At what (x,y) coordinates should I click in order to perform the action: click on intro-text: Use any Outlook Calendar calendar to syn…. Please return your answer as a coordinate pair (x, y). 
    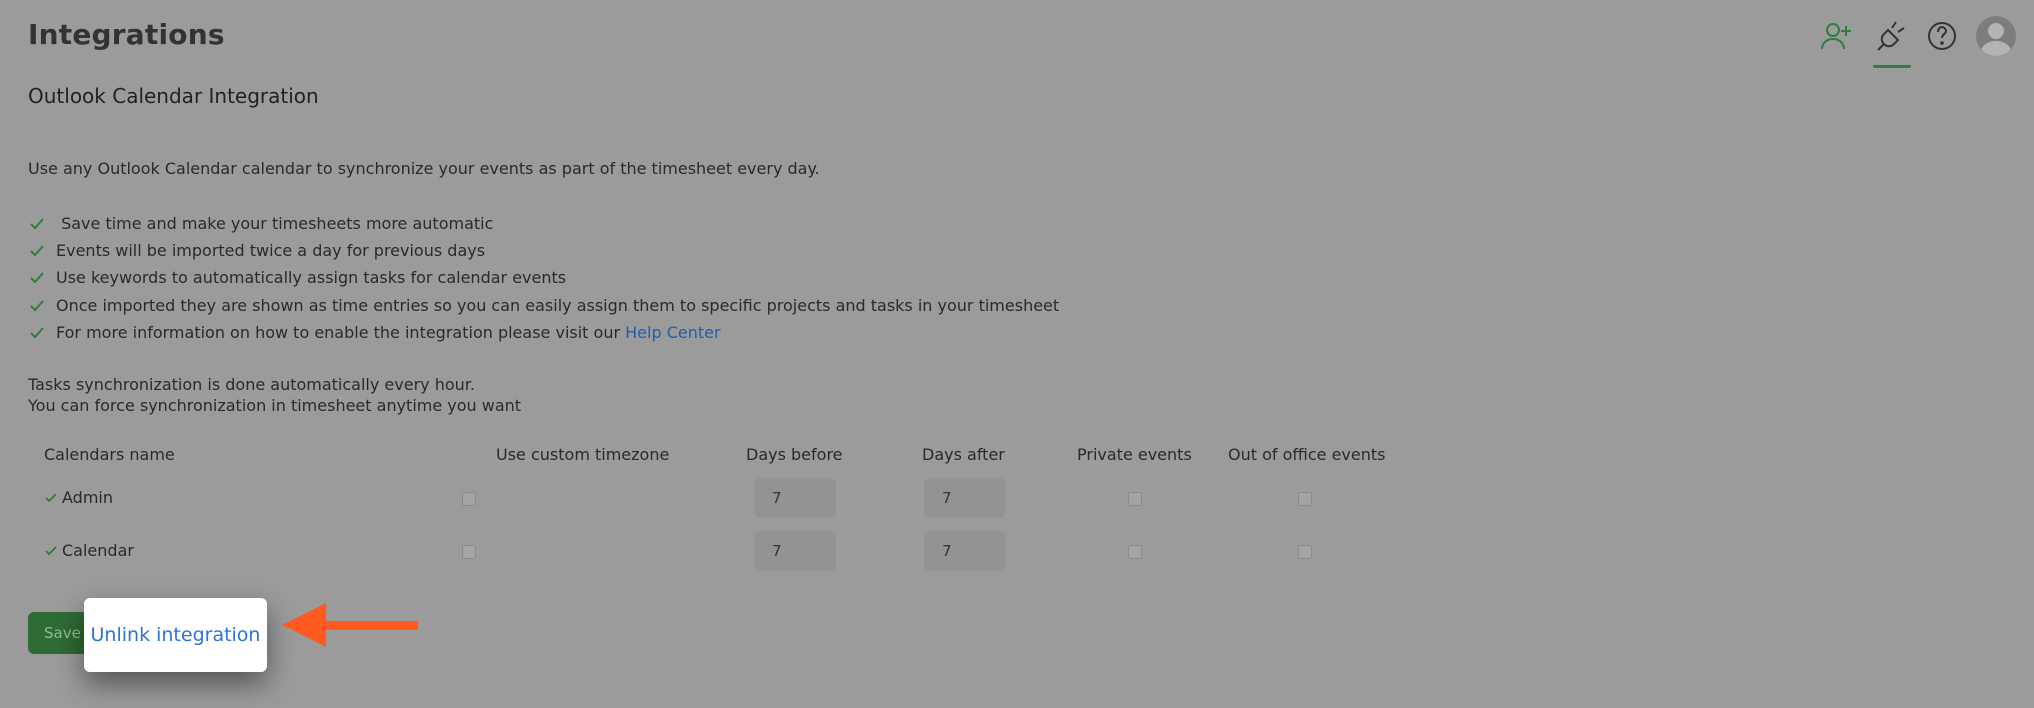
    Looking at the image, I should click on (424, 168).